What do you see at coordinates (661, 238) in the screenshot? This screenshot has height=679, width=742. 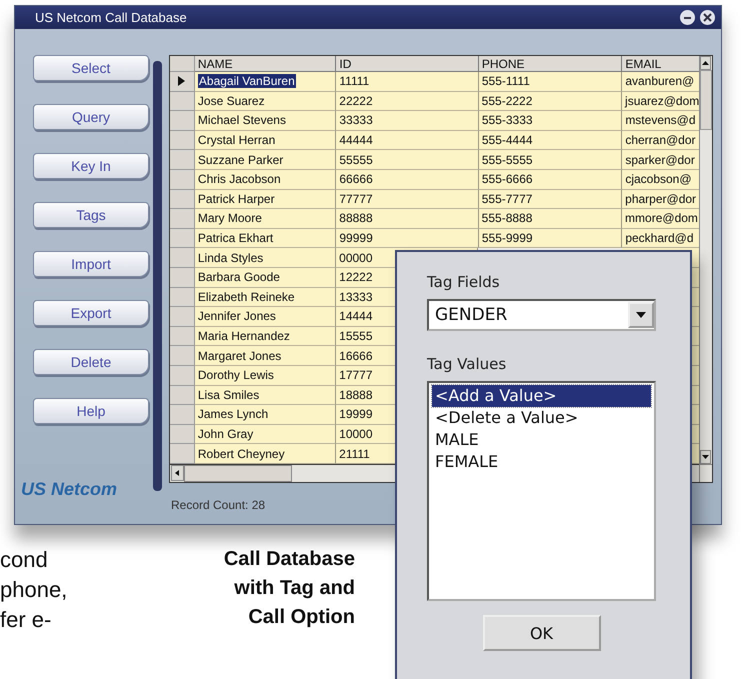 I see `table-cell: peckhard@d` at bounding box center [661, 238].